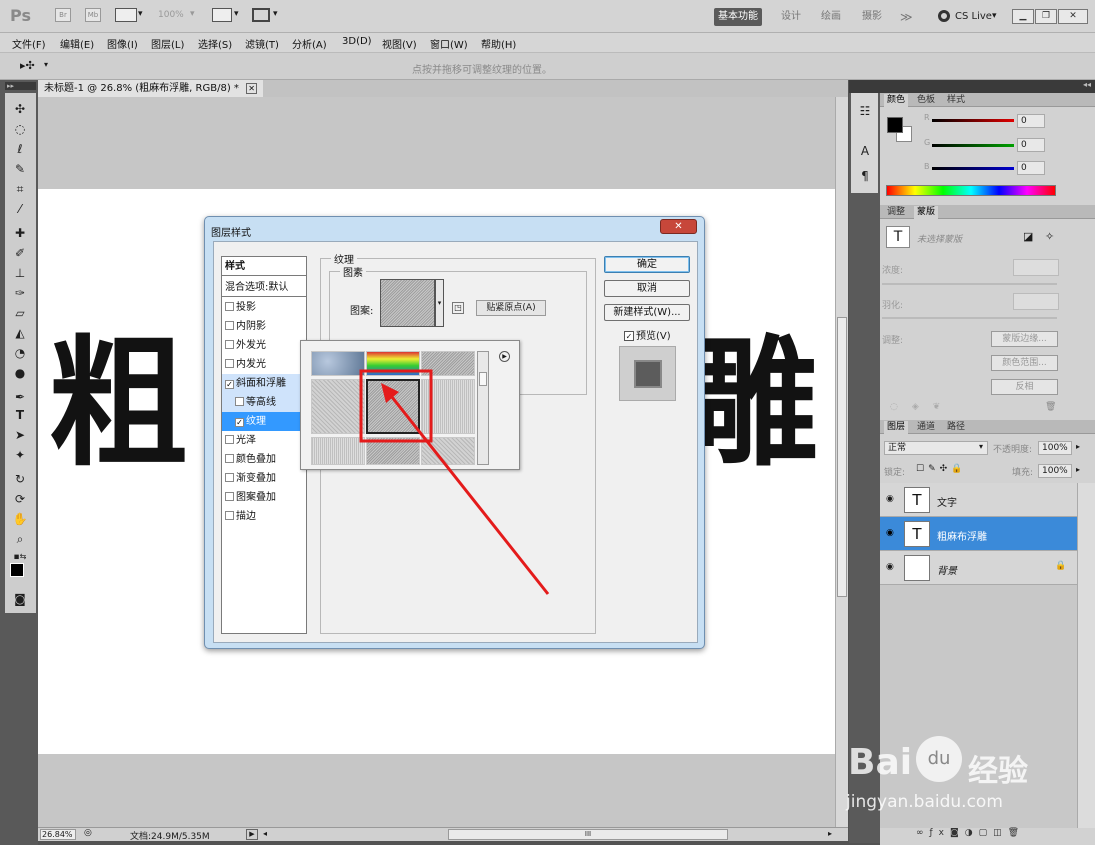  Describe the element at coordinates (264, 266) in the screenshot. I see `style-list-header: 样式` at that location.